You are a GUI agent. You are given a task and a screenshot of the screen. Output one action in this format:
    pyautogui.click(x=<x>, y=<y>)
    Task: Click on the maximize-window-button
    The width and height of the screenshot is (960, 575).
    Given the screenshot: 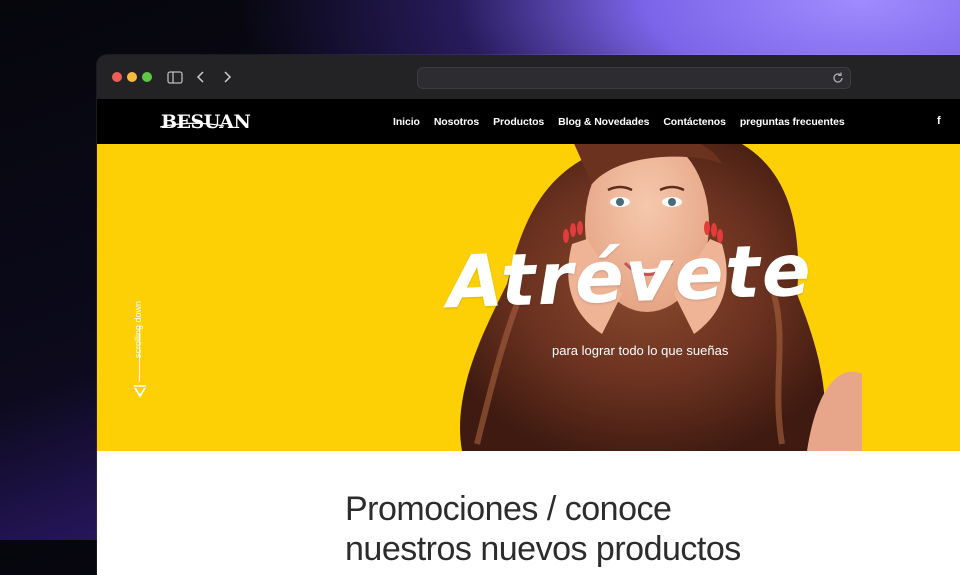 What is the action you would take?
    pyautogui.click(x=147, y=77)
    